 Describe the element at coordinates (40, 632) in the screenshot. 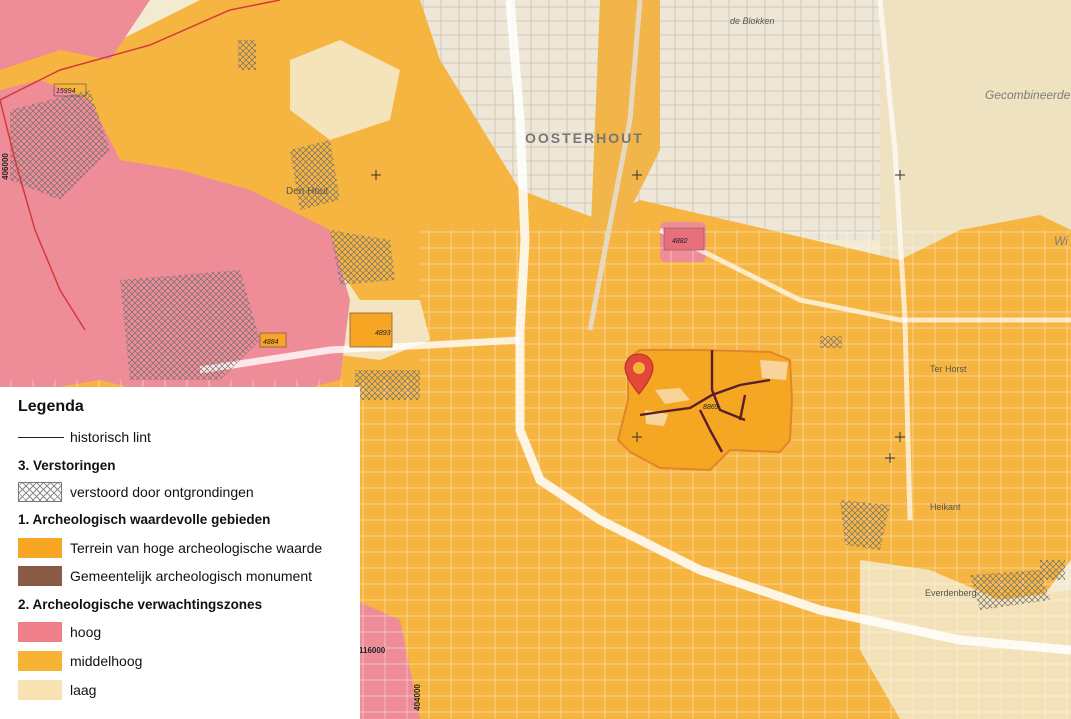

I see `hoog-swatch` at that location.